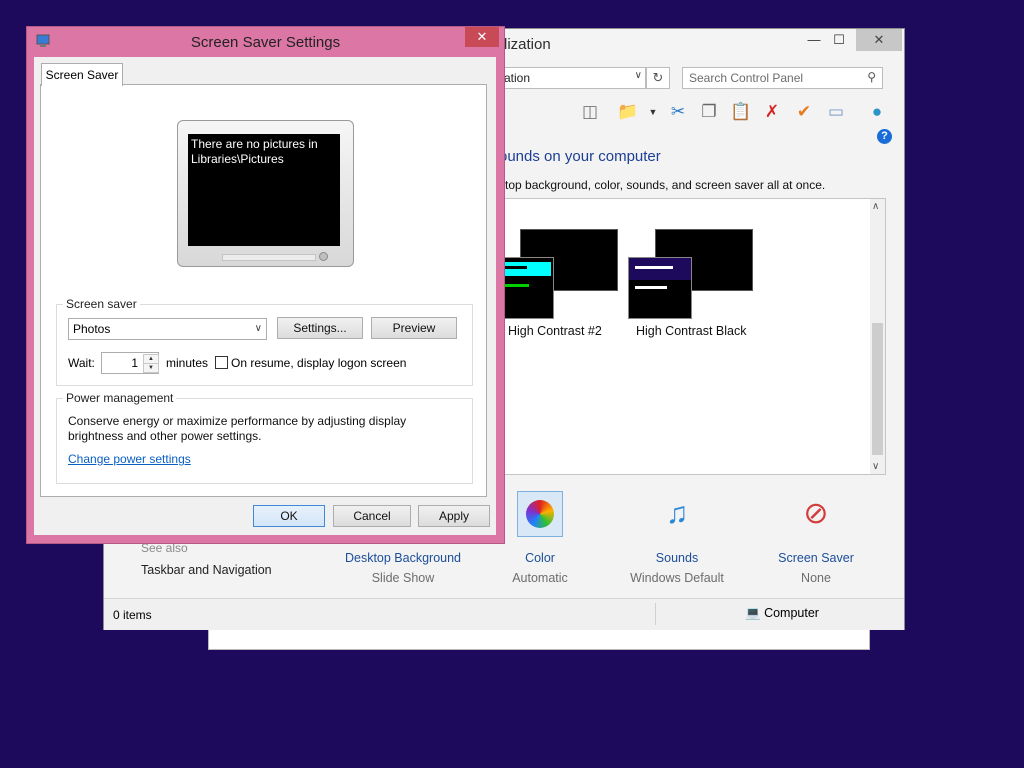 This screenshot has width=1024, height=768. What do you see at coordinates (772, 112) in the screenshot?
I see `delete-icon: ✗` at bounding box center [772, 112].